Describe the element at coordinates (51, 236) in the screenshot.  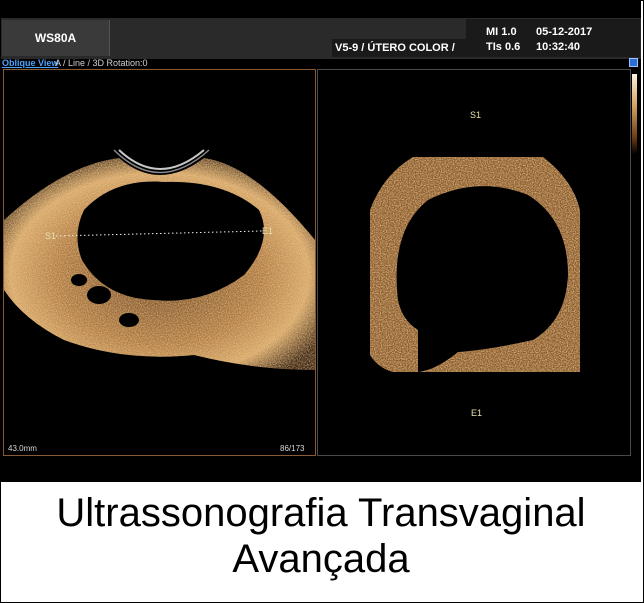
I see `start-marker-left: S1` at that location.